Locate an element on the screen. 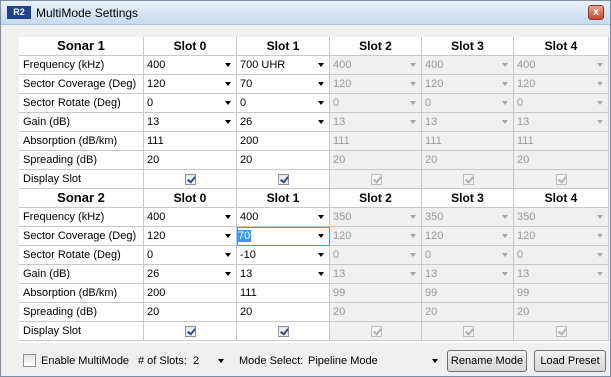 Image resolution: width=611 pixels, height=377 pixels. absorption-slot-2-field: 111 is located at coordinates (376, 141).